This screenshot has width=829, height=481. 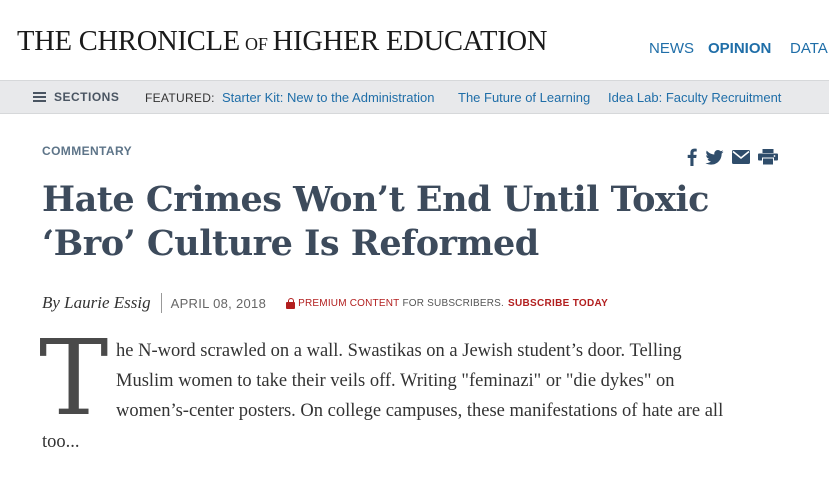 What do you see at coordinates (87, 97) in the screenshot?
I see `sections-label: SECTIONS` at bounding box center [87, 97].